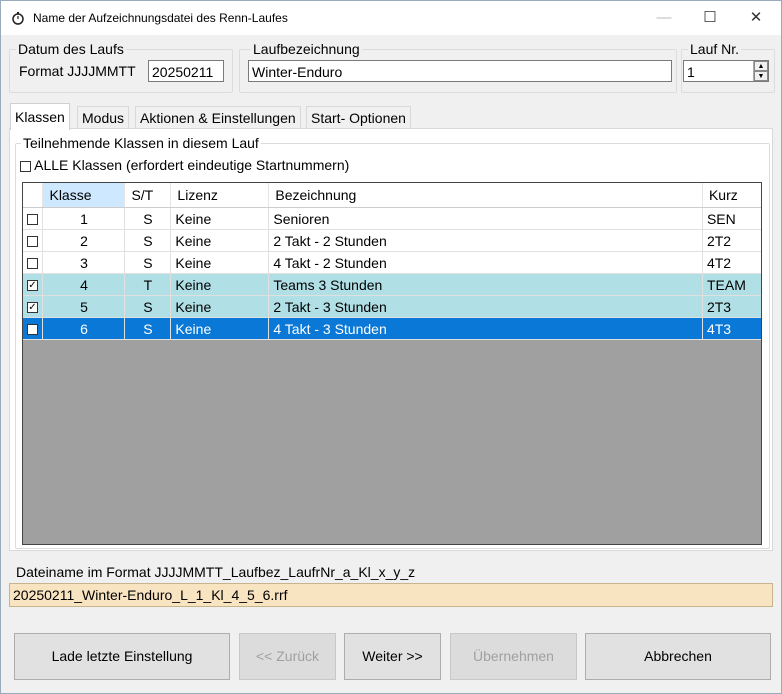  I want to click on table-row: 1 S Keine Senioren SEN, so click(392, 218).